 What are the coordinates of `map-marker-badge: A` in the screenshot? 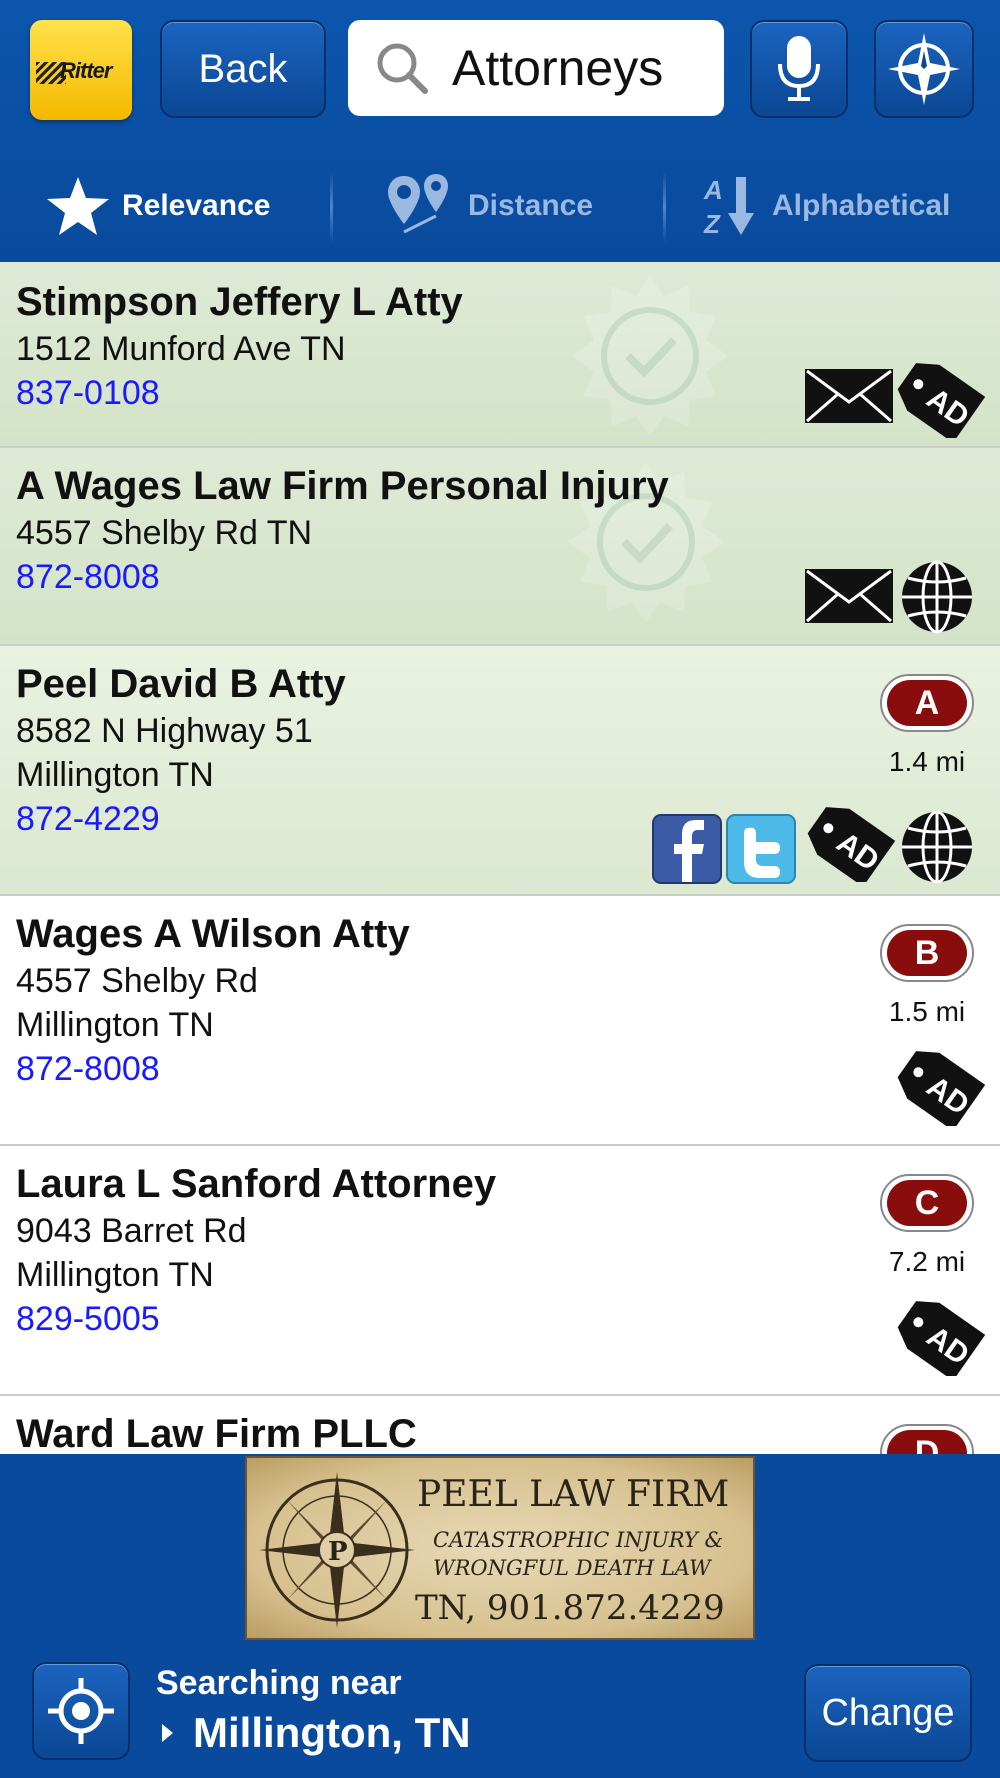 It's located at (927, 703).